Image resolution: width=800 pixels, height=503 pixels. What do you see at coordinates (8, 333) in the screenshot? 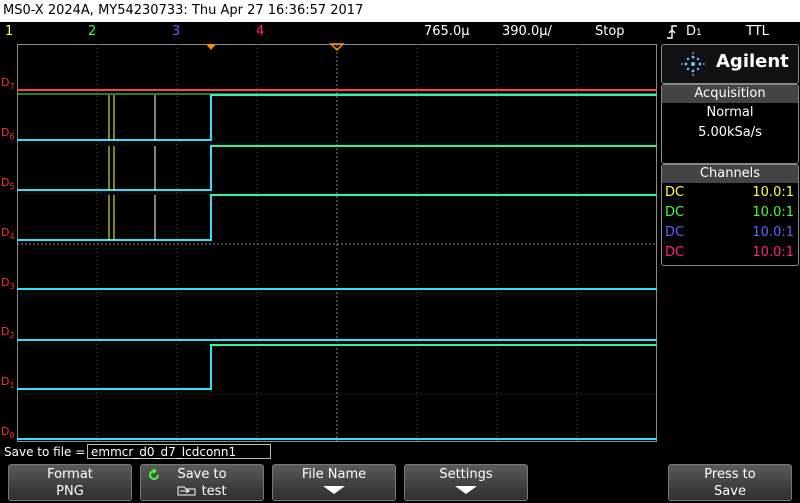
I see `label-d2: D2` at bounding box center [8, 333].